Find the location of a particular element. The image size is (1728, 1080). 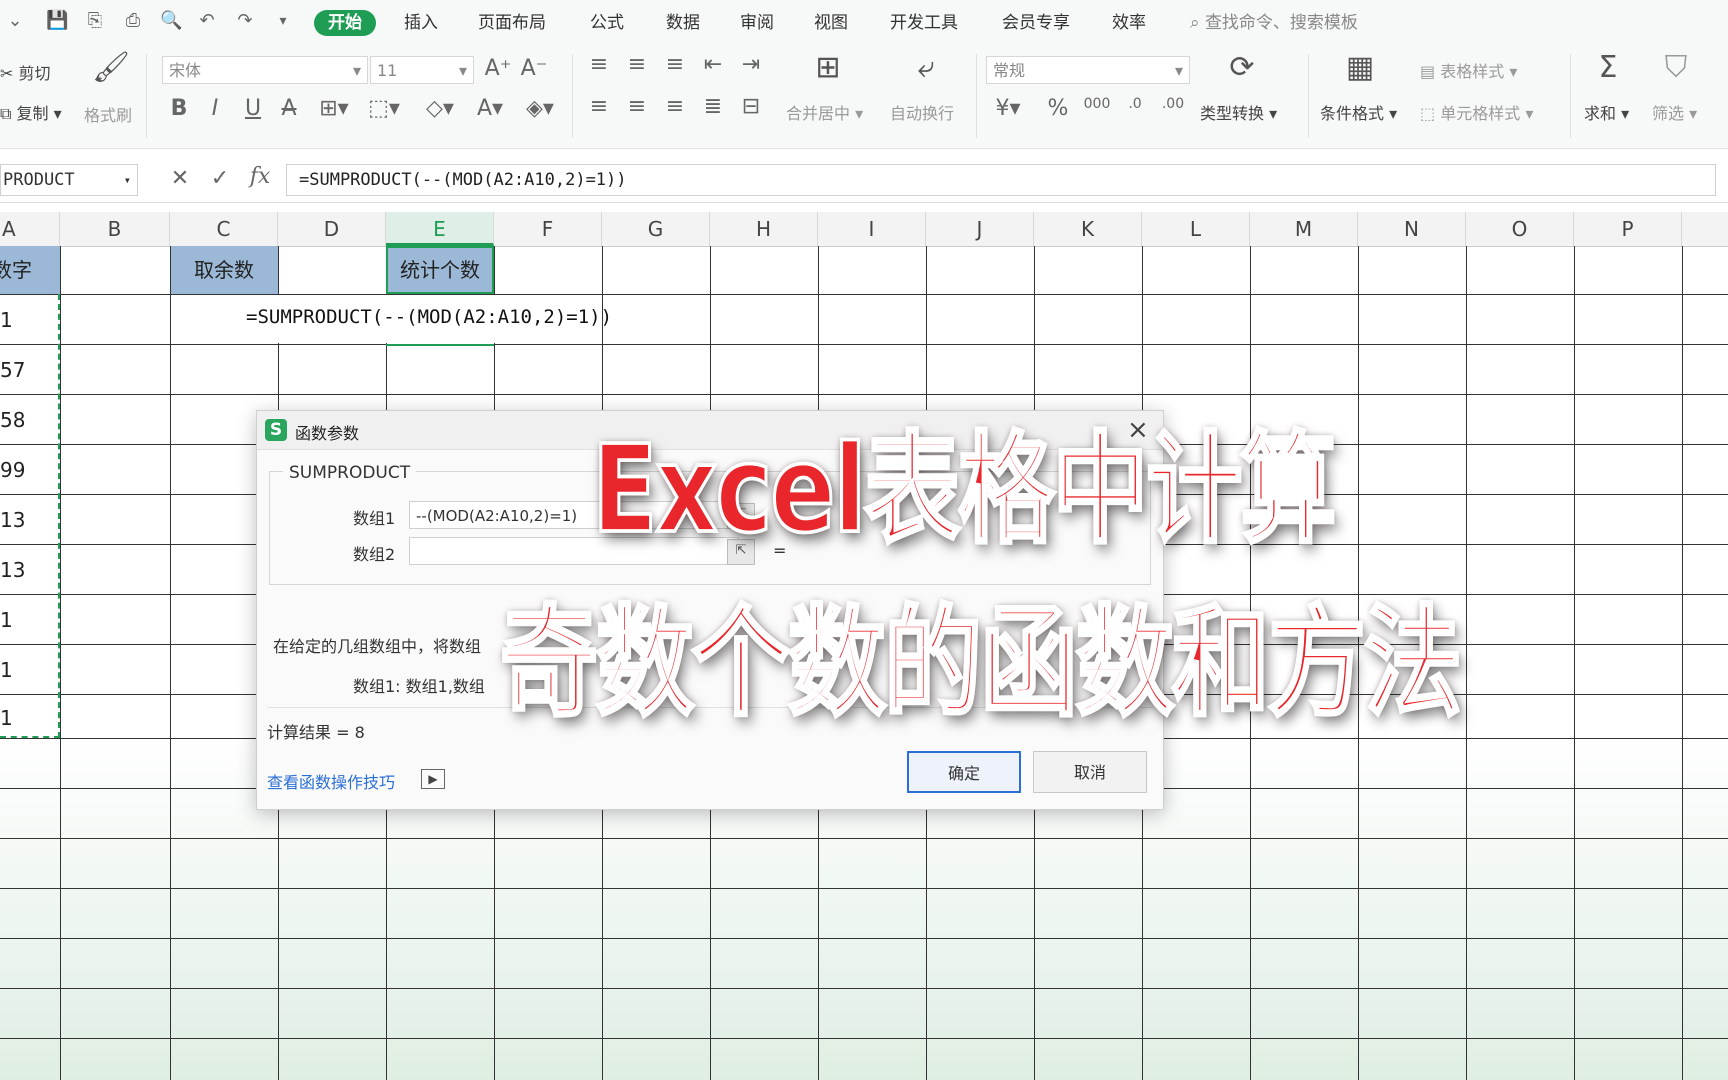

customize-toolbar-icon: ▾ is located at coordinates (283, 21).